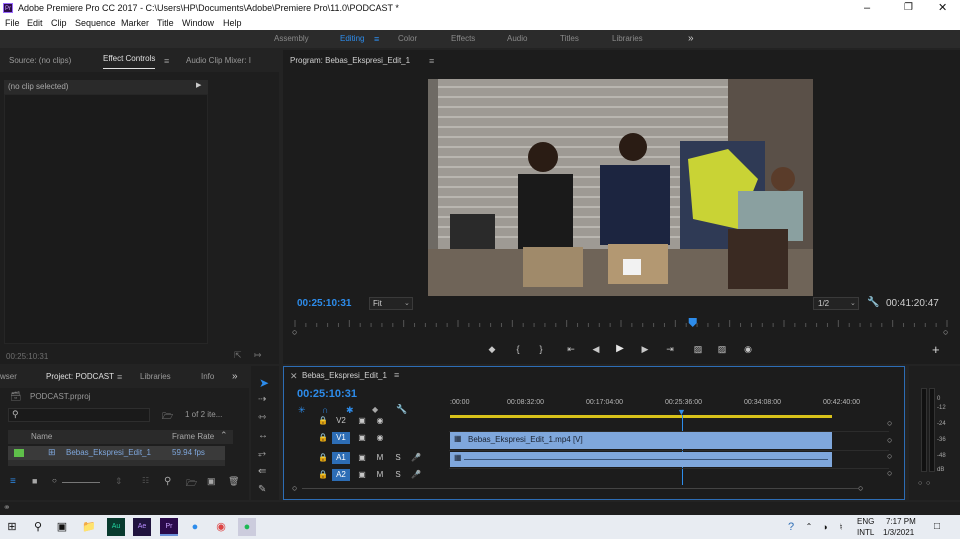  What do you see at coordinates (167, 481) in the screenshot?
I see `find-icon: ⚲` at bounding box center [167, 481].